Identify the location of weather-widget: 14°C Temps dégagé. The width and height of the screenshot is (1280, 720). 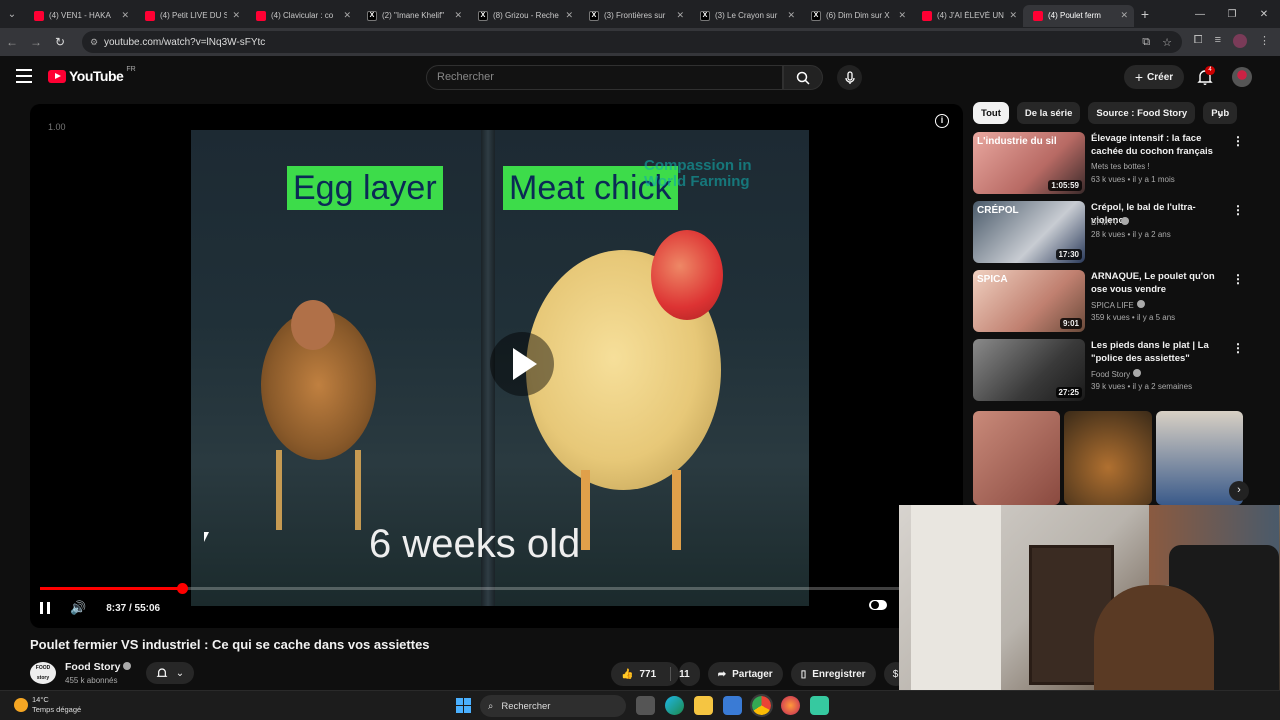
(47, 705).